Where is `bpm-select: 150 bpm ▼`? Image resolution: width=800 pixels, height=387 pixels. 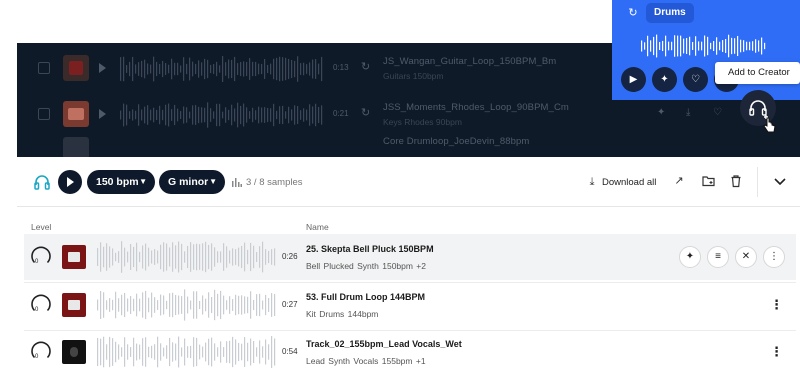
bpm-select: 150 bpm ▼ is located at coordinates (121, 182).